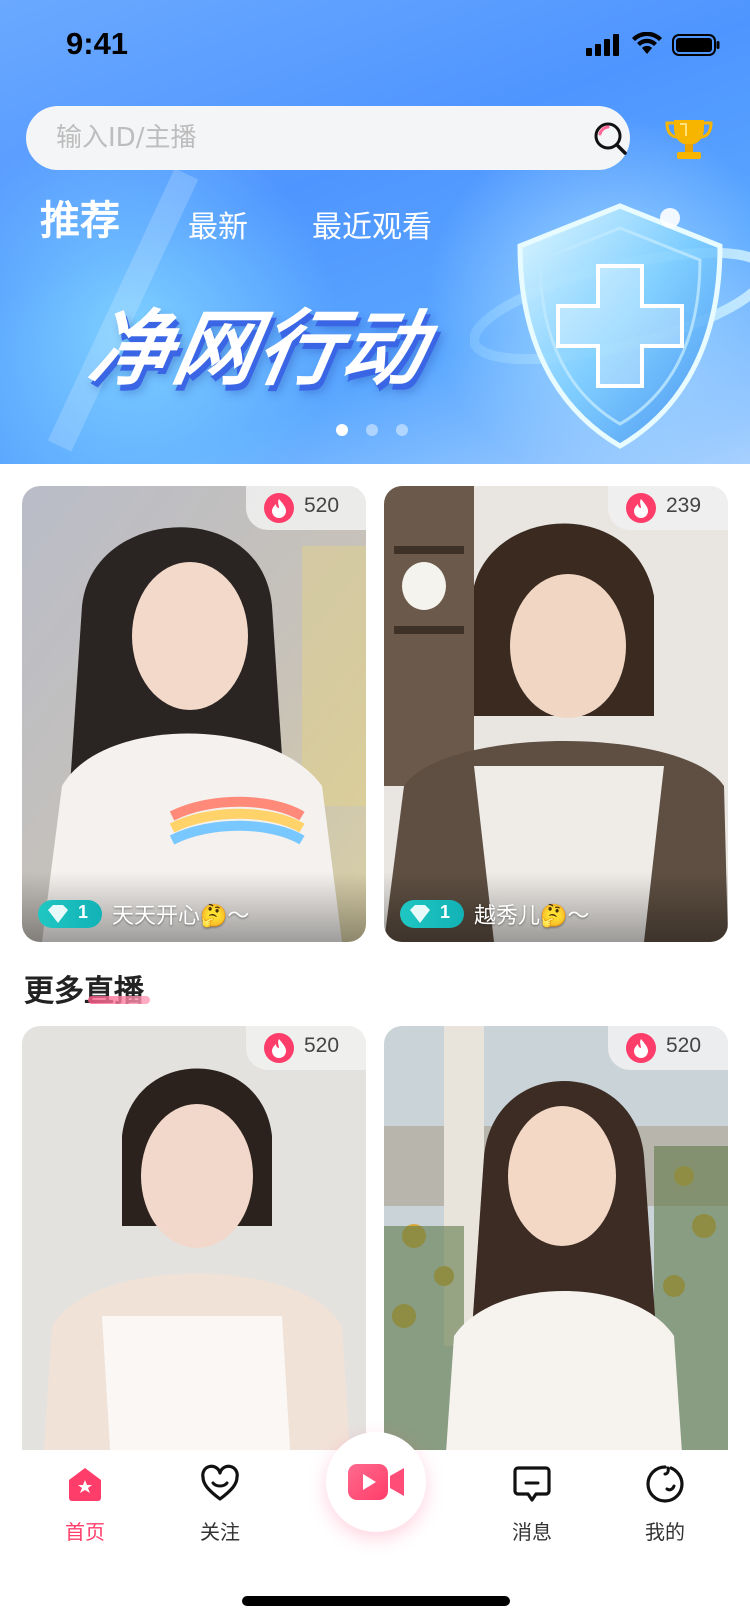  Describe the element at coordinates (220, 1482) in the screenshot. I see `heart-icon` at that location.